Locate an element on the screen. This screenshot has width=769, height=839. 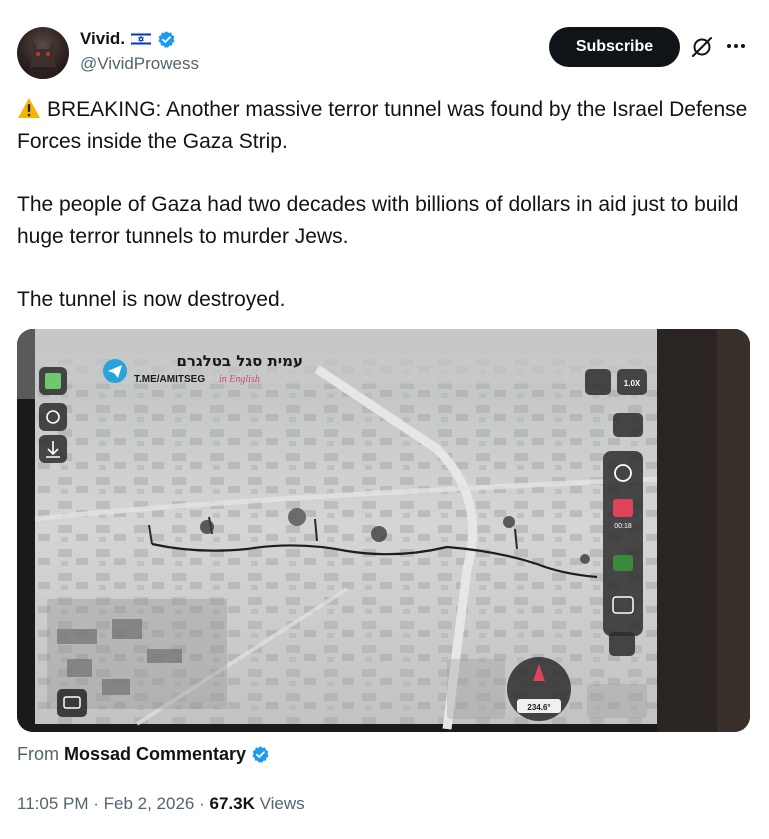
tweet-time-link: 11:05 PM is located at coordinates (53, 803).